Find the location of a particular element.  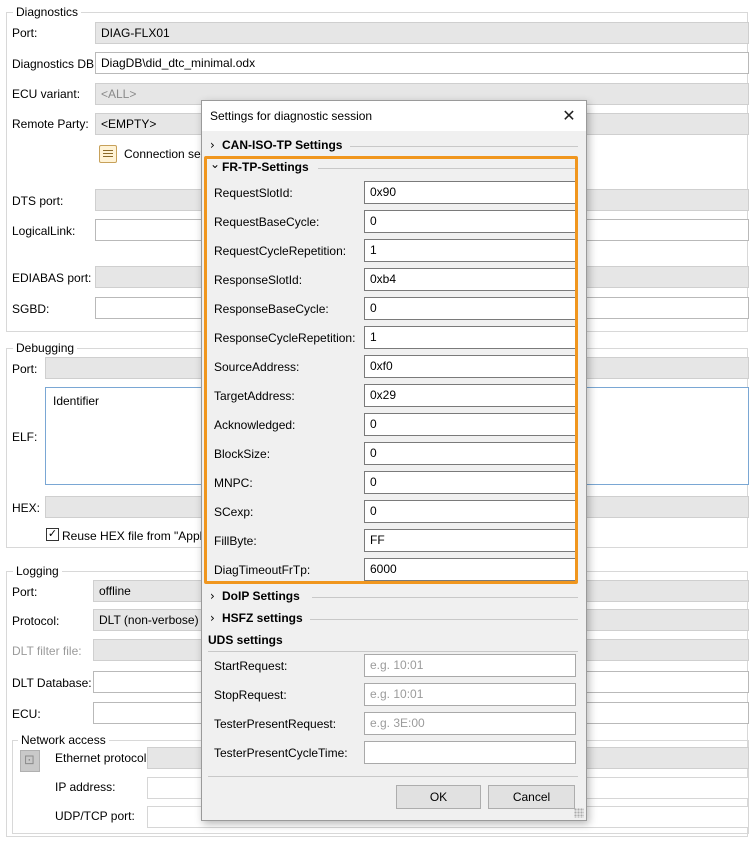

section-hsfz-label: HSFZ settings is located at coordinates (262, 618).